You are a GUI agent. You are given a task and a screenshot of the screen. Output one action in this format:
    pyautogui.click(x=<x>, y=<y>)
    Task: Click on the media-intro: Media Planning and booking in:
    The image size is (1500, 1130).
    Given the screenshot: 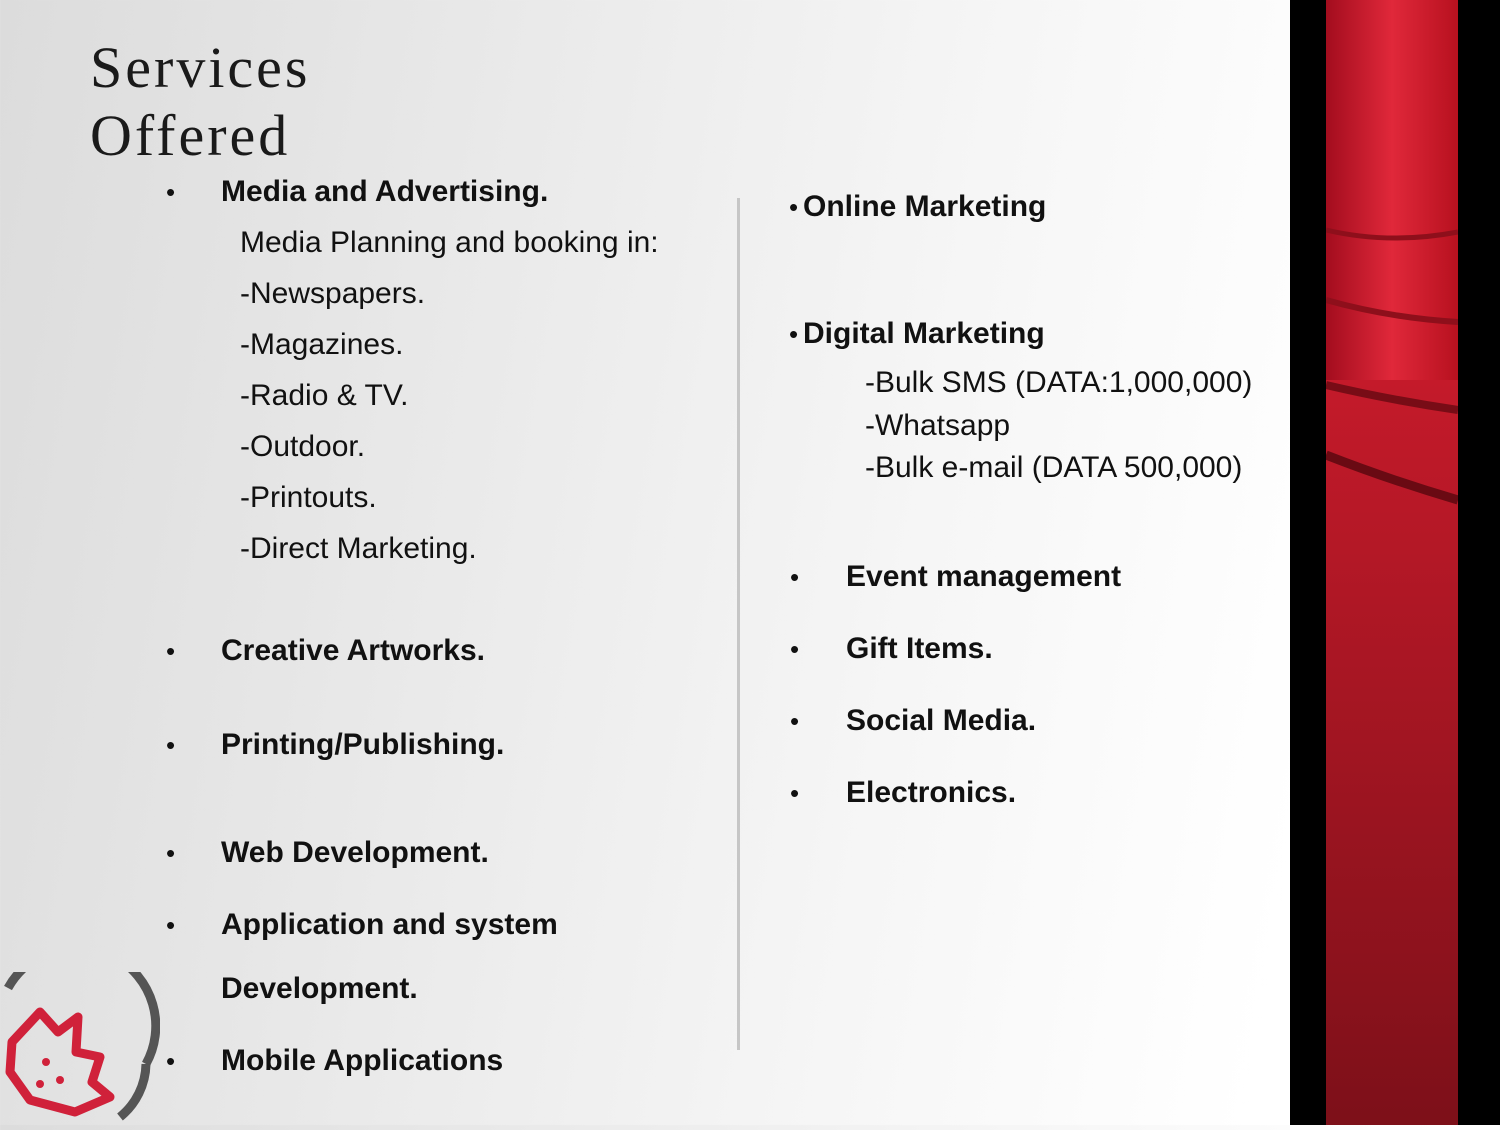 What is the action you would take?
    pyautogui.click(x=449, y=242)
    